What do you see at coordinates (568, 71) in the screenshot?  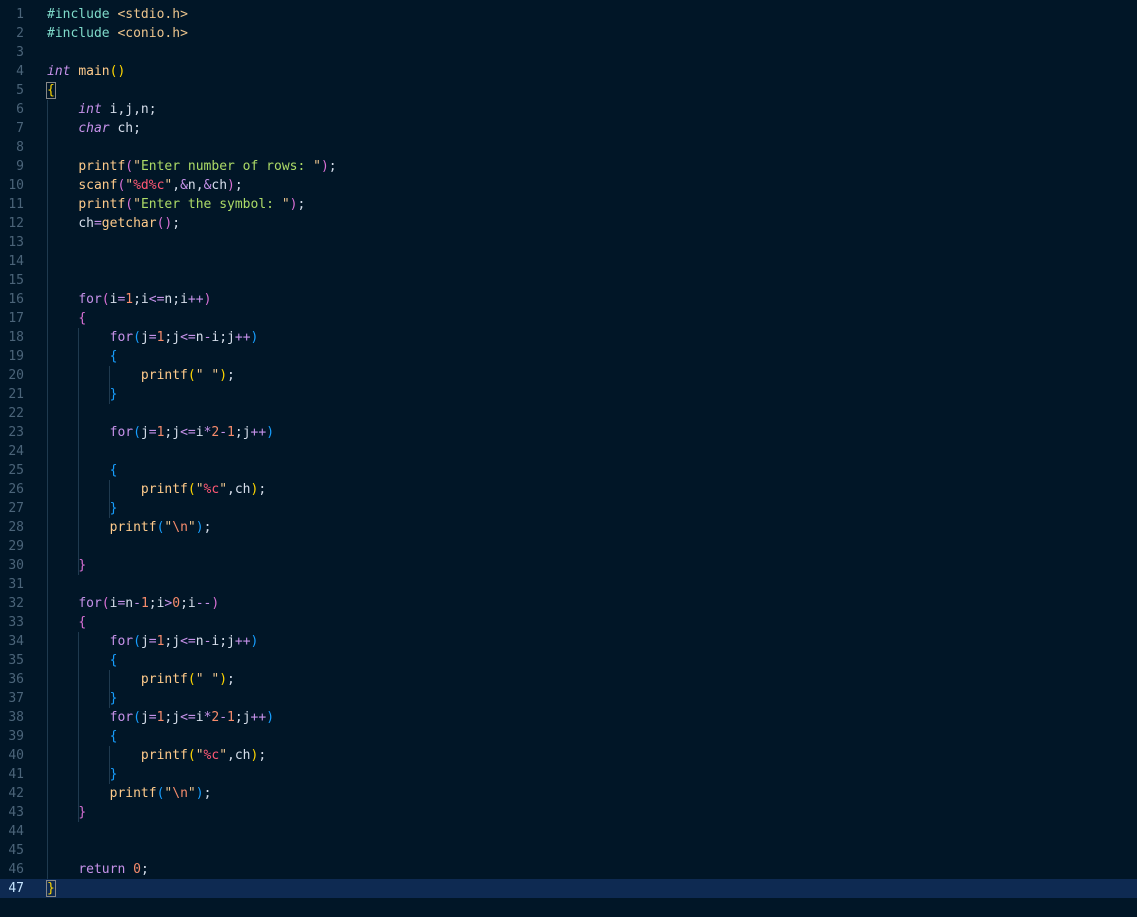 I see `code-line: 4 int main()` at bounding box center [568, 71].